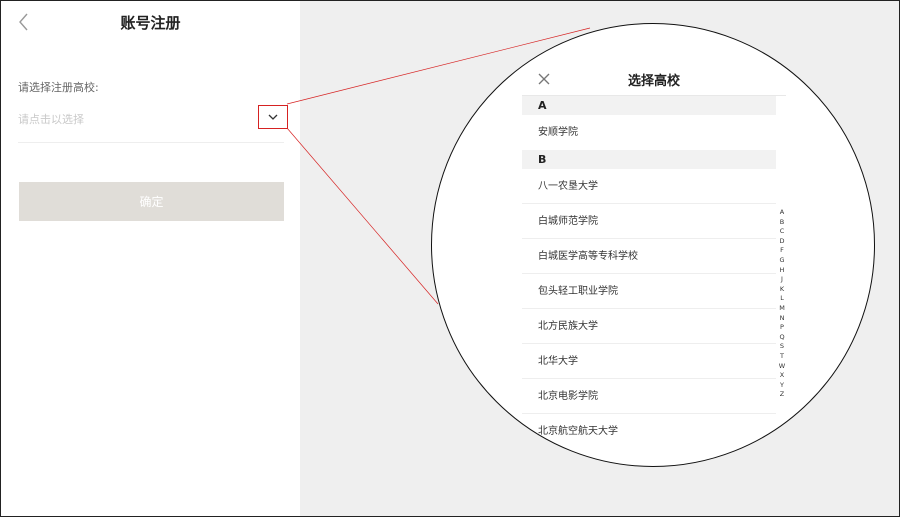 The image size is (900, 517). What do you see at coordinates (781, 242) in the screenshot?
I see `alphabet-index-letter: D` at bounding box center [781, 242].